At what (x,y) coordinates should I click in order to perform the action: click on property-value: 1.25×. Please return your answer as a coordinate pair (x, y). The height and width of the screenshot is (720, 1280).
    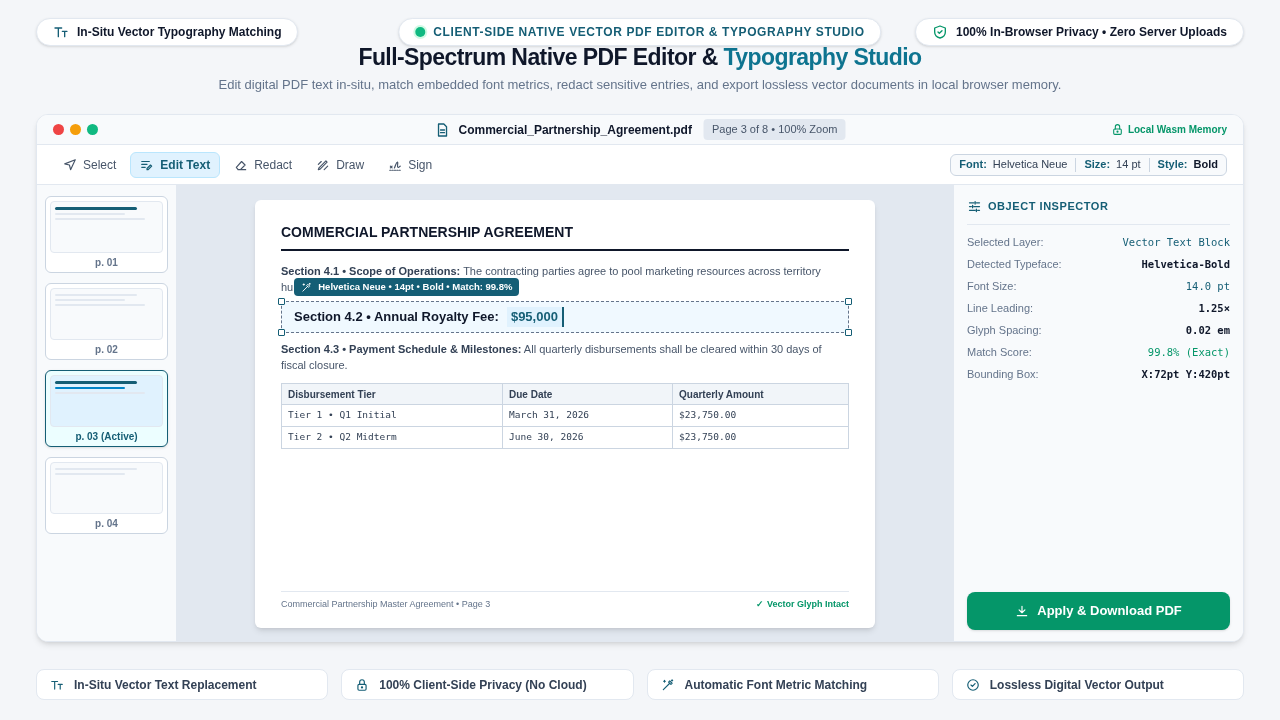
    Looking at the image, I should click on (1214, 308).